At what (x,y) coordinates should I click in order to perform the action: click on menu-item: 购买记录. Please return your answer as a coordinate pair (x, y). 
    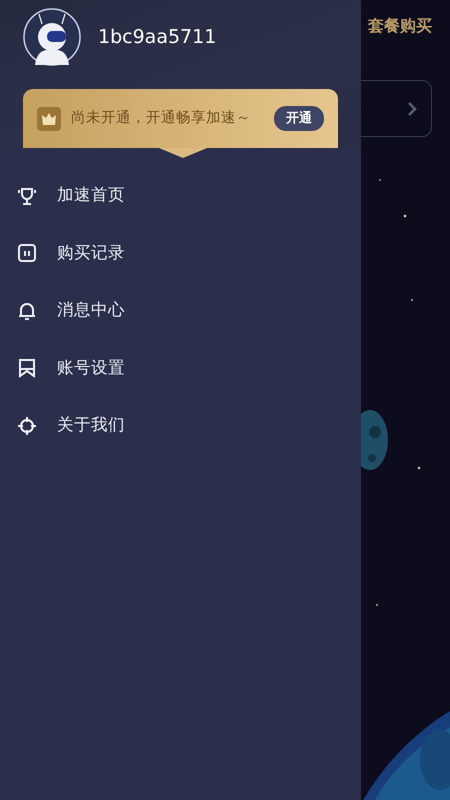
    Looking at the image, I should click on (180, 253).